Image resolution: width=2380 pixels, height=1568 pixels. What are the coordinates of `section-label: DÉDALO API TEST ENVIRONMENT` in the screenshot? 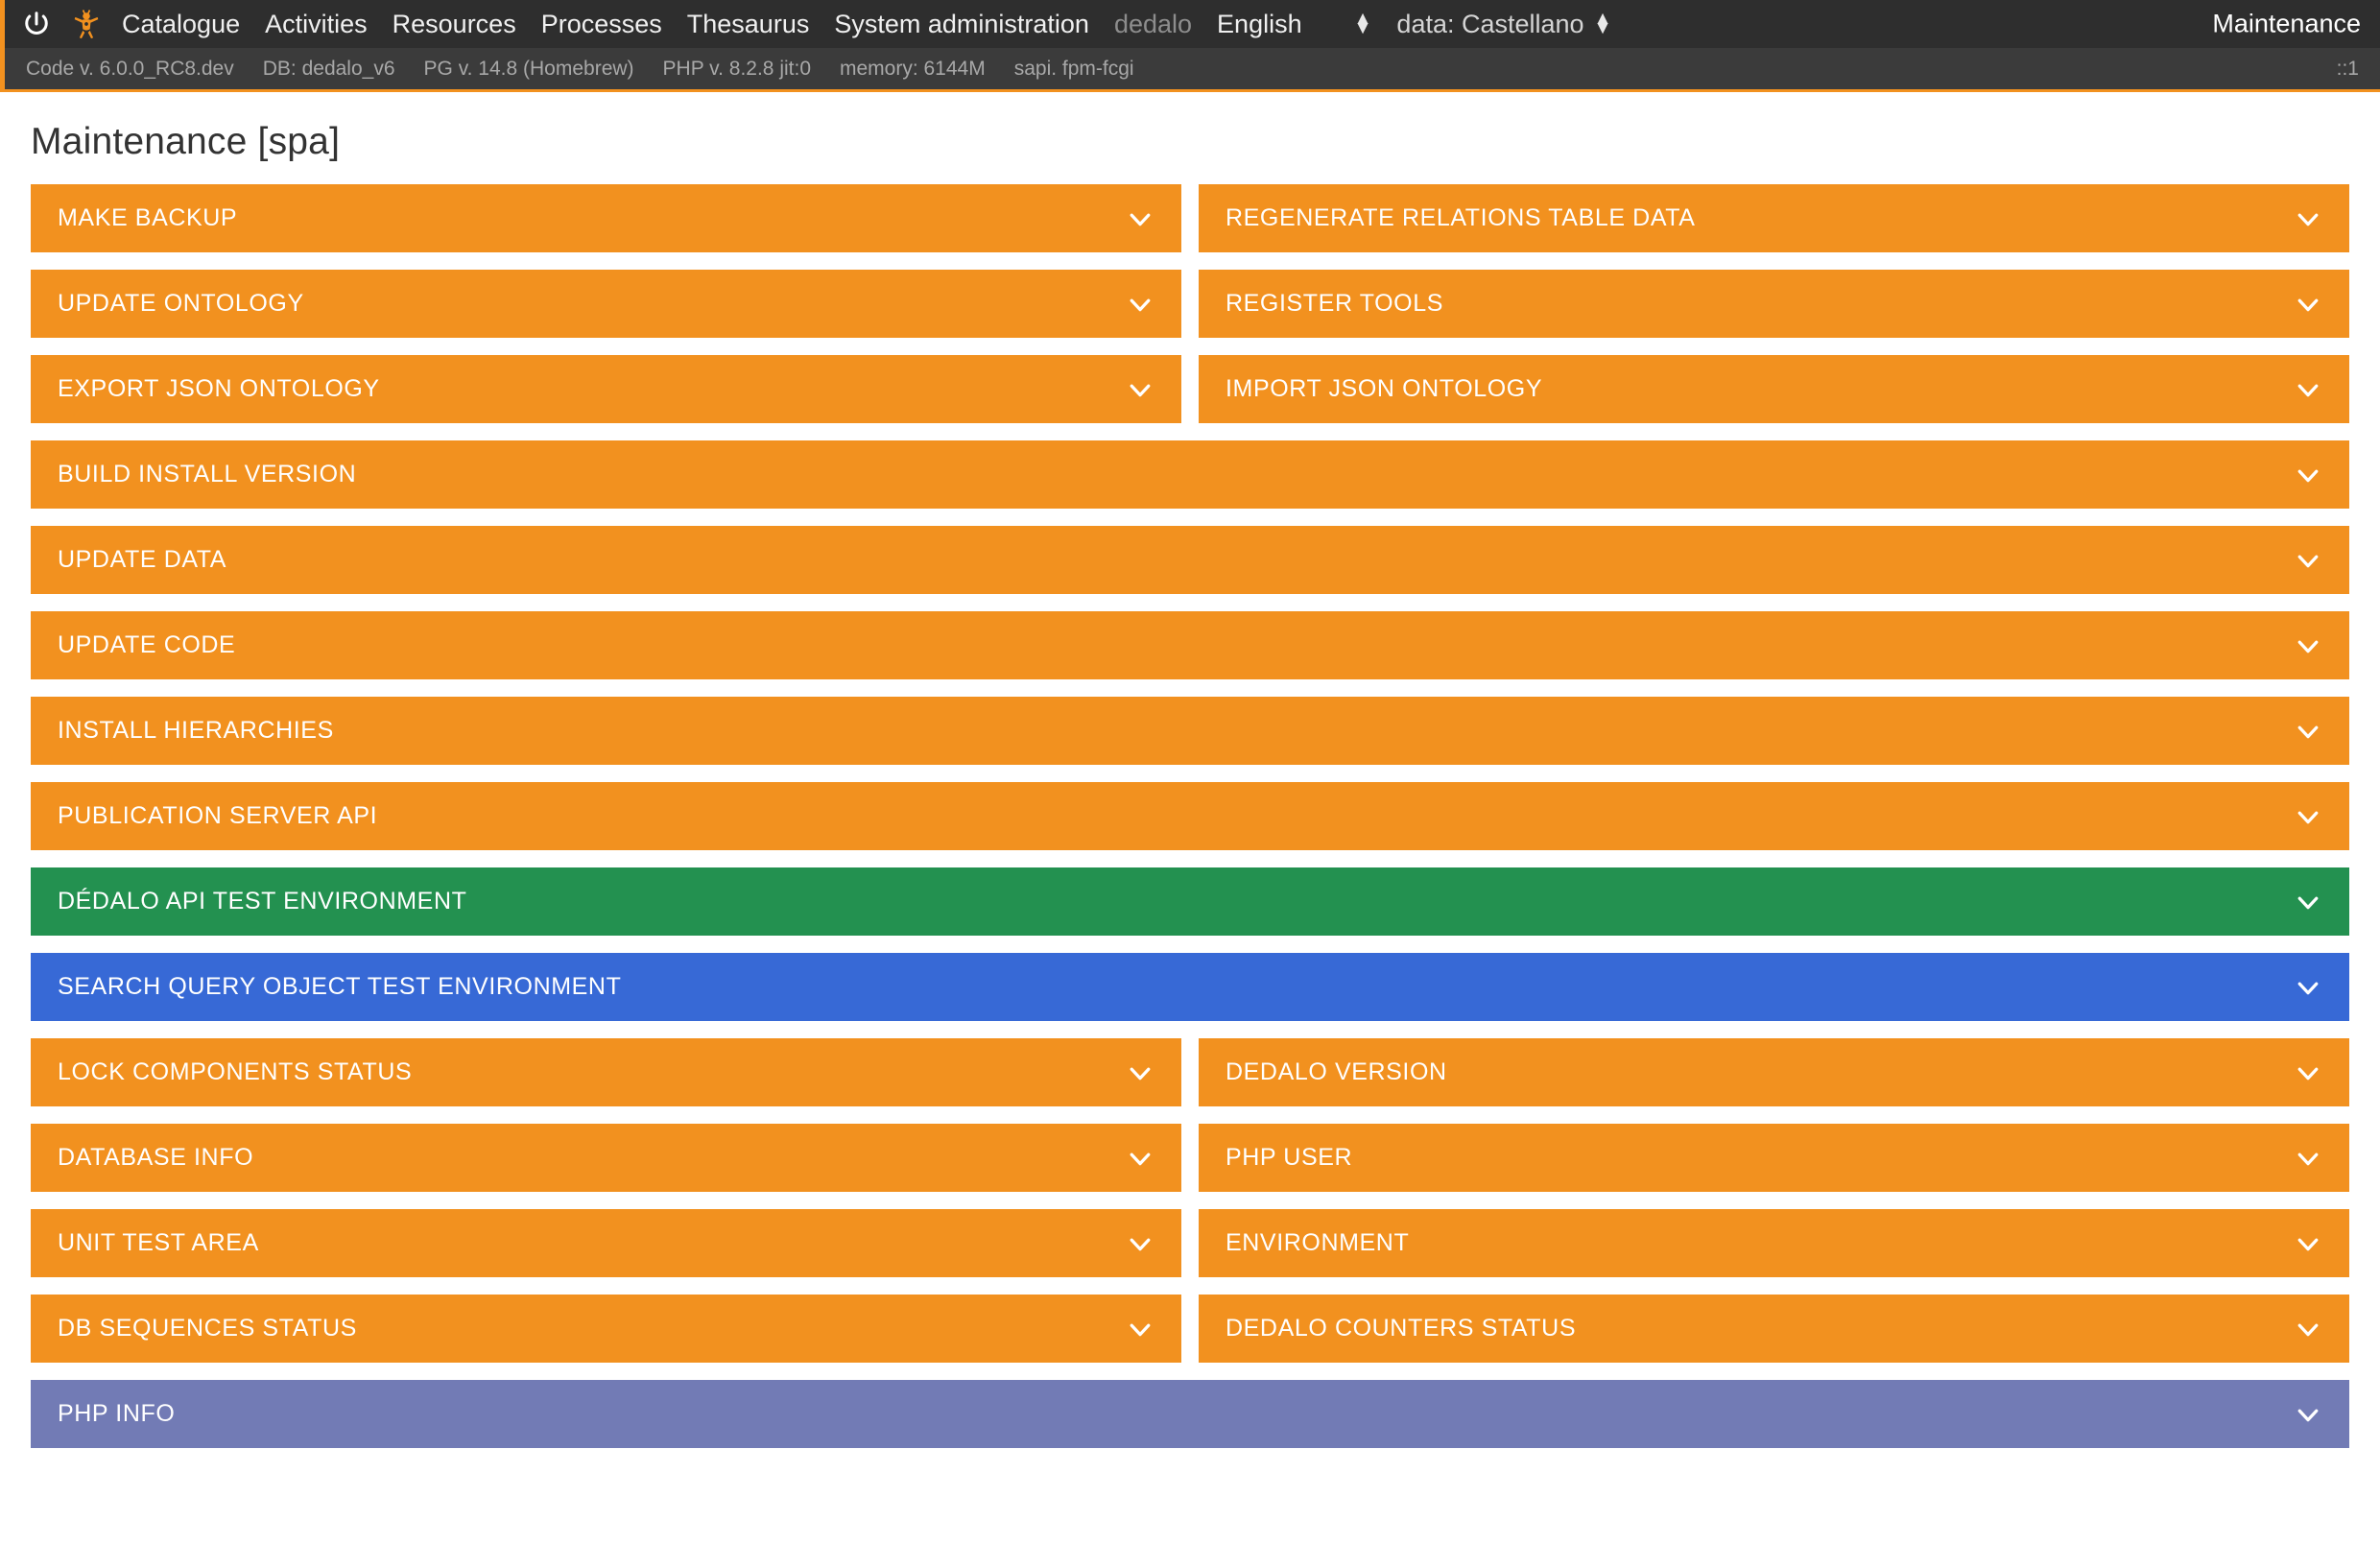 It's located at (263, 901).